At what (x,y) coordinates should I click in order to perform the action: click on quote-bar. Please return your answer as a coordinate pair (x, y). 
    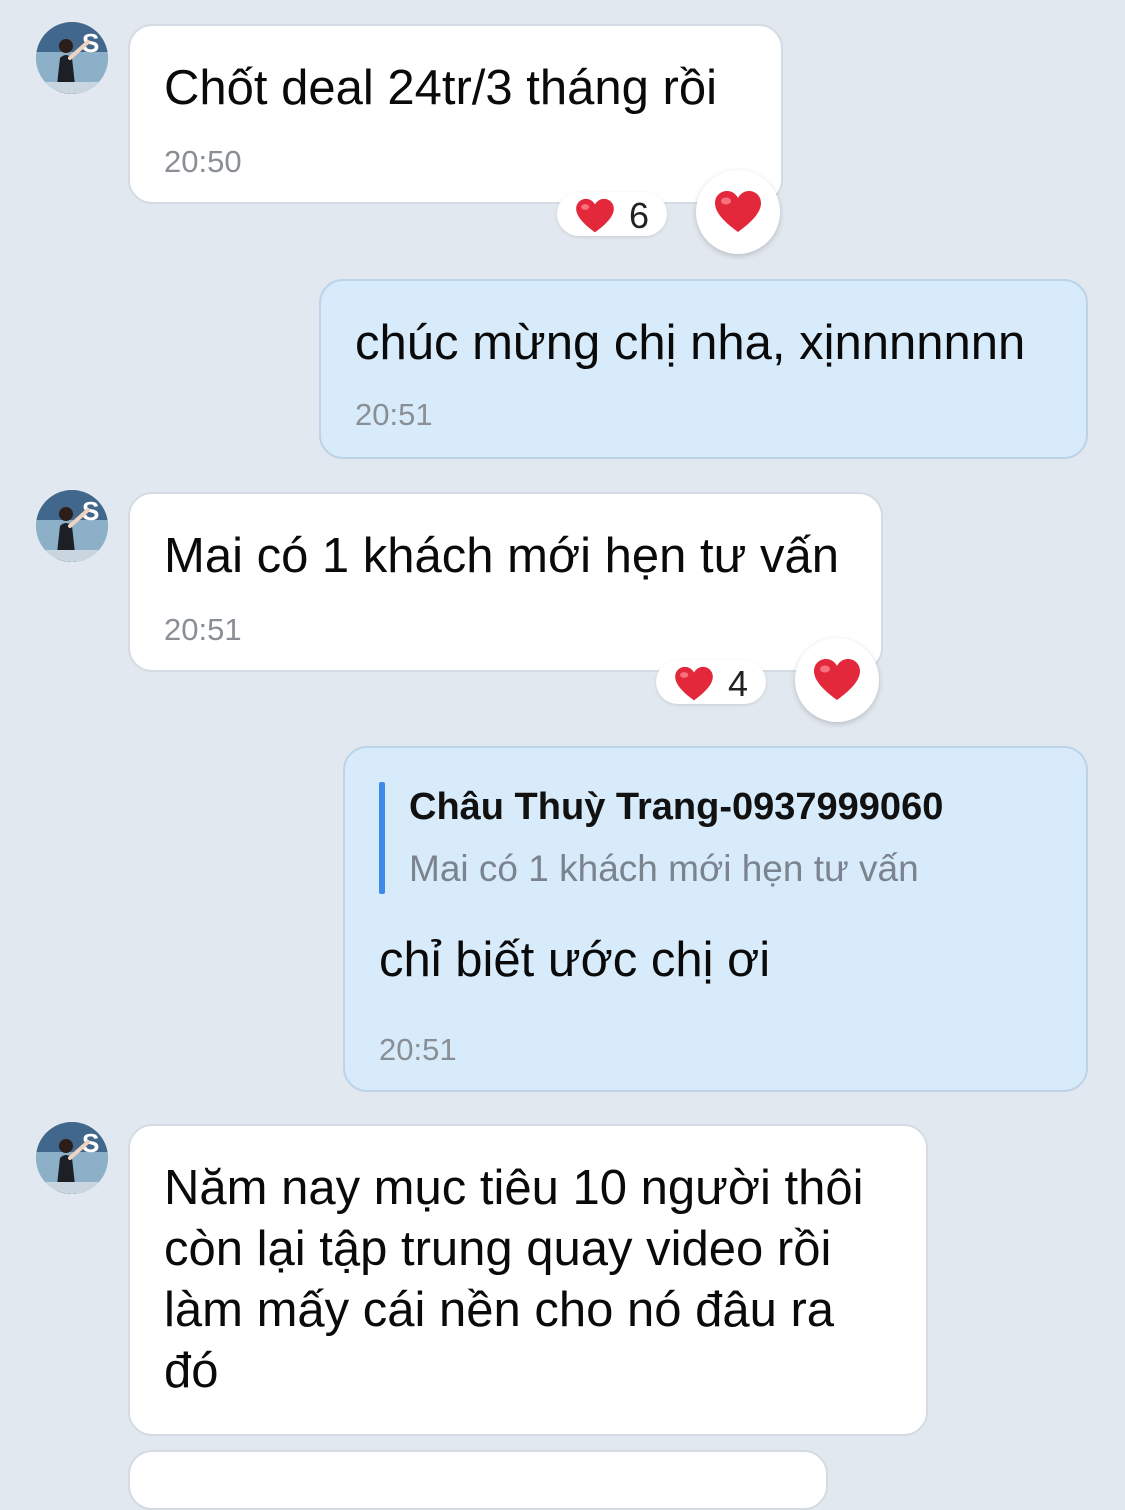
    Looking at the image, I should click on (382, 838).